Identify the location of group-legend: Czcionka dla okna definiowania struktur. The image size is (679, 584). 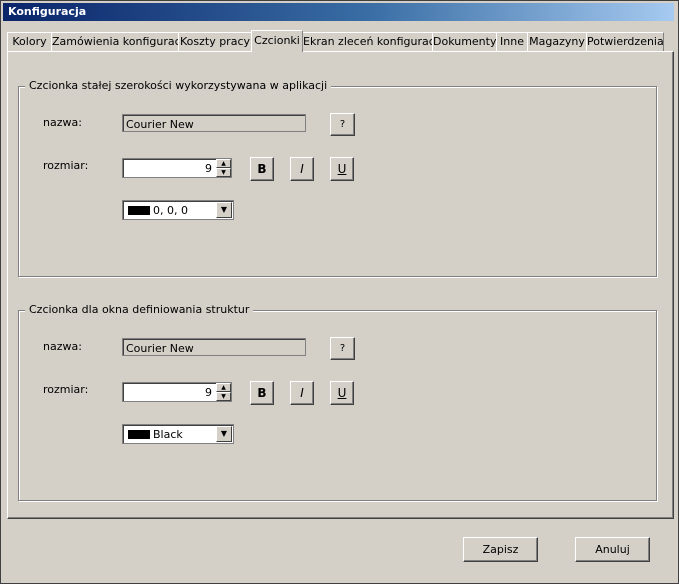
(139, 309).